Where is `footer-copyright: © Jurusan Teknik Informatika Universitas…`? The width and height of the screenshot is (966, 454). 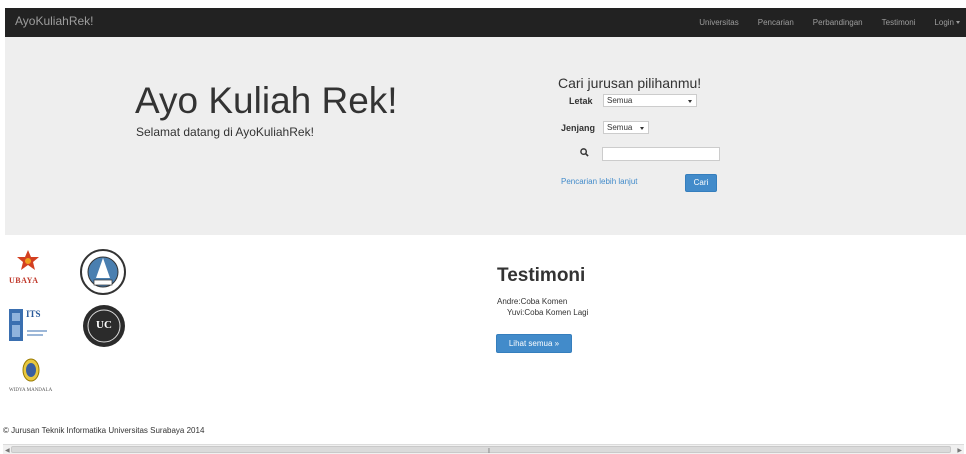
footer-copyright: © Jurusan Teknik Informatika Universitas… is located at coordinates (104, 430).